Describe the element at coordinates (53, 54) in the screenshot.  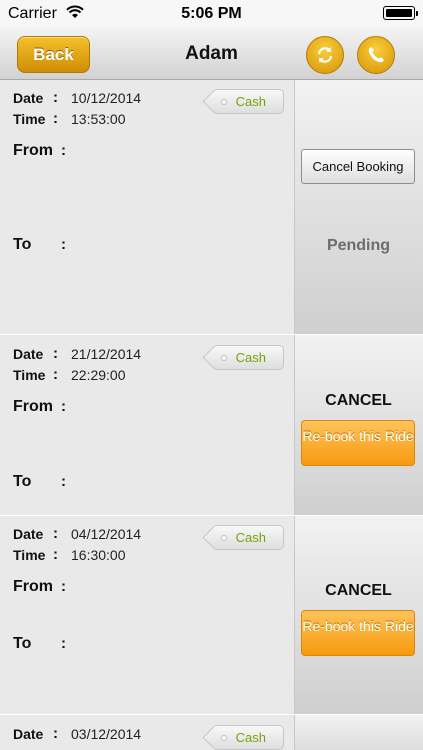
I see `back-button: Back` at that location.